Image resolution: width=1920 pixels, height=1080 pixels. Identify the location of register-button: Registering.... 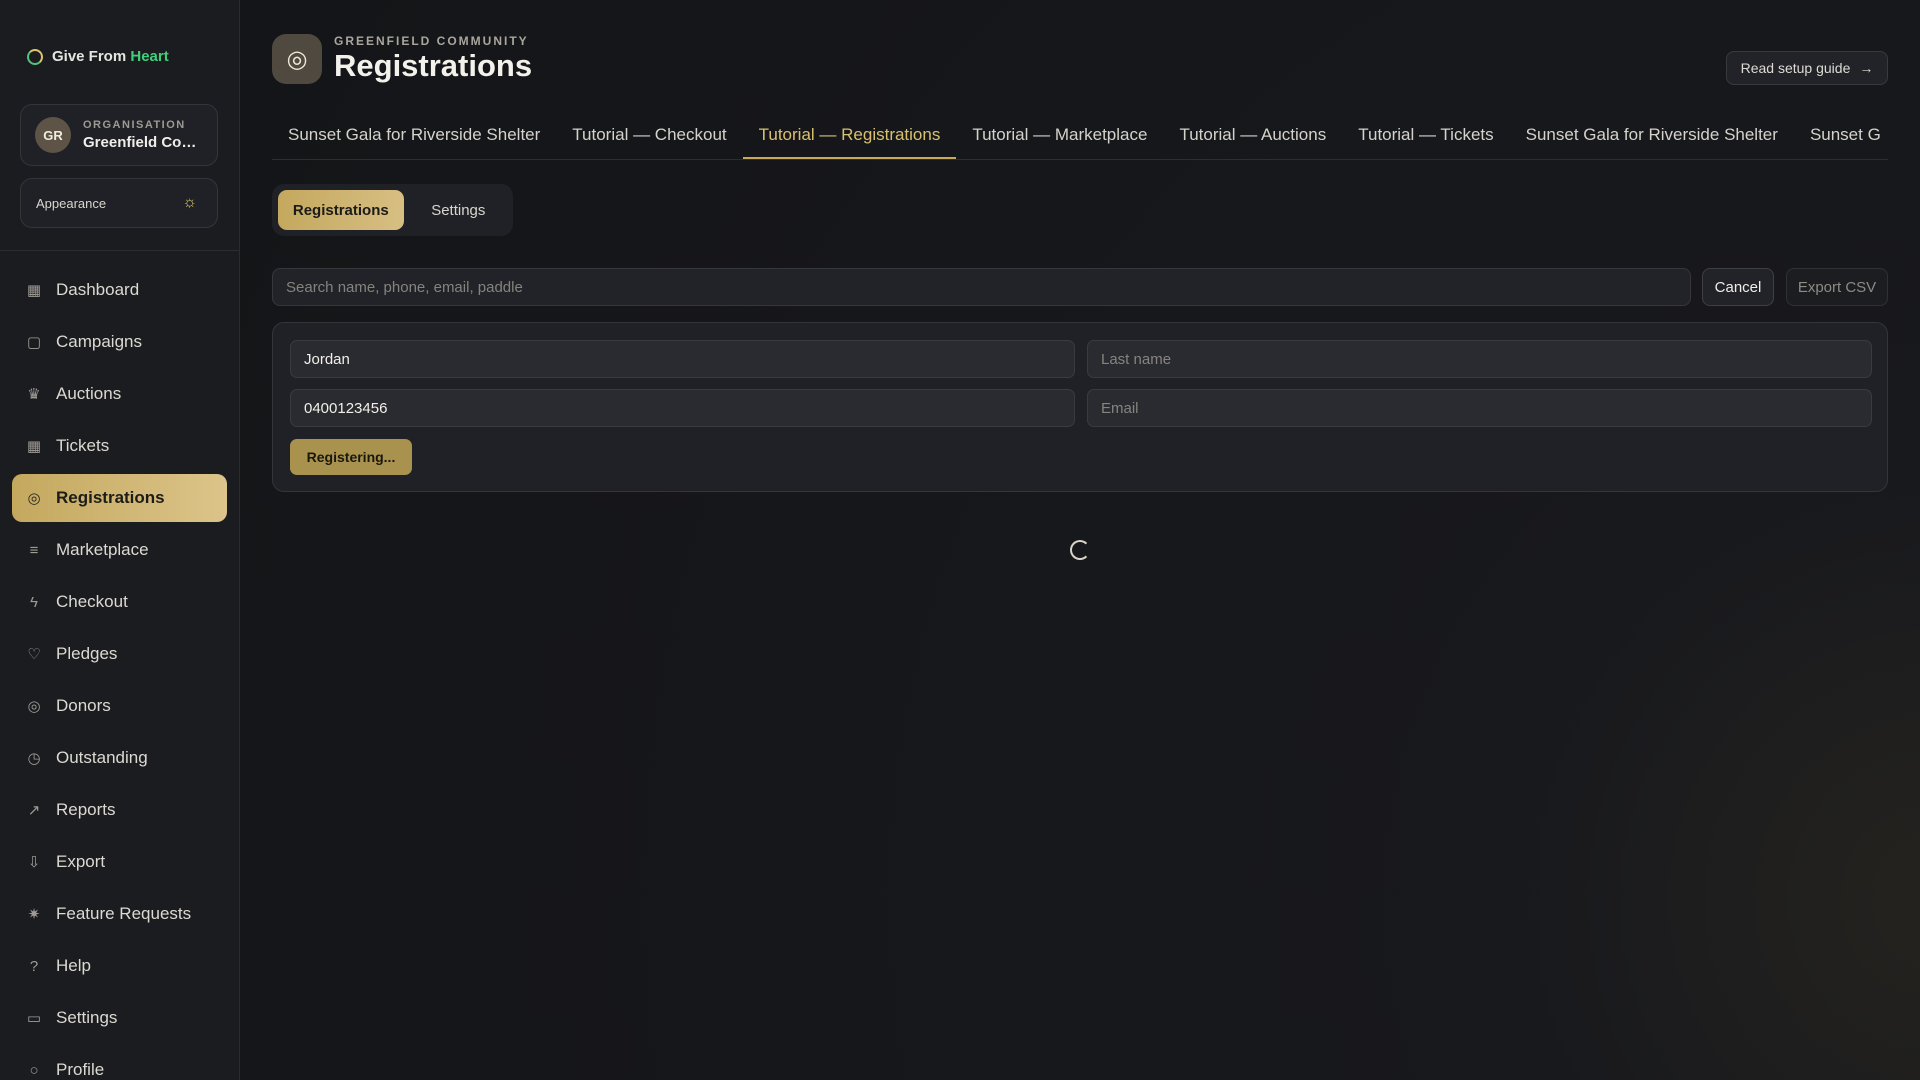
(351, 457).